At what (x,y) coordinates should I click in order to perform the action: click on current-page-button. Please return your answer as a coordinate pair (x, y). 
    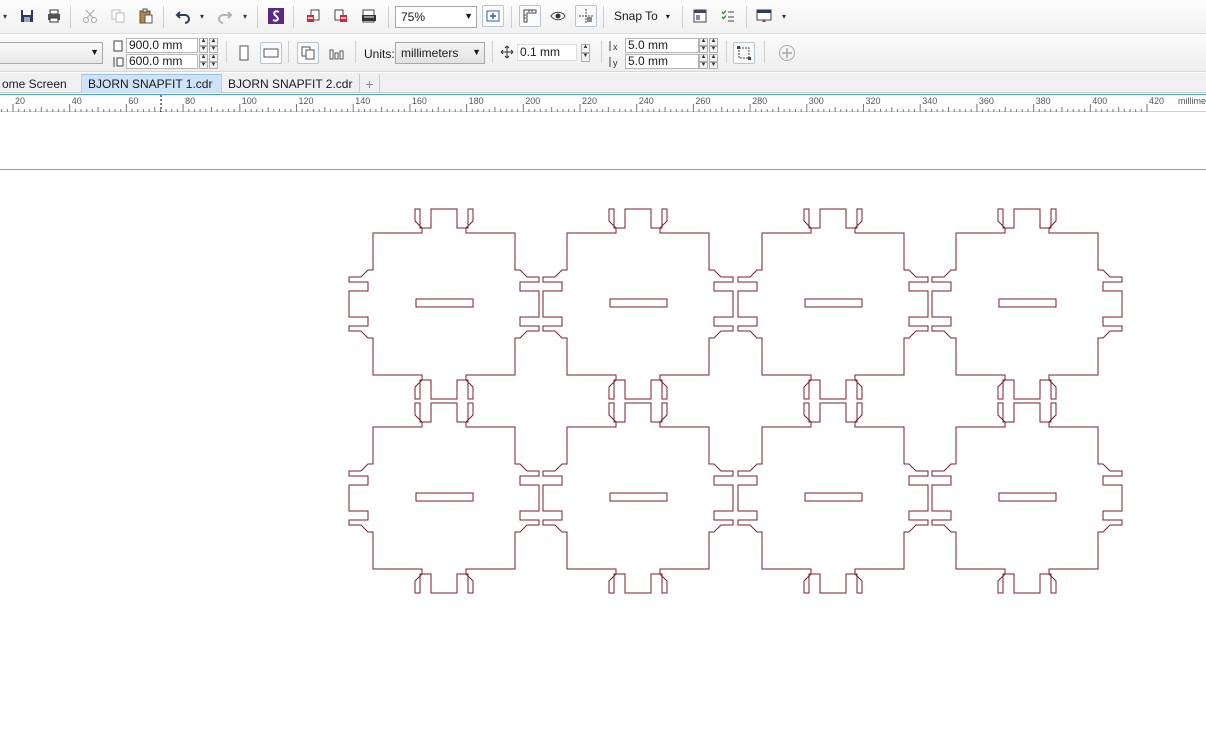
    Looking at the image, I should click on (336, 53).